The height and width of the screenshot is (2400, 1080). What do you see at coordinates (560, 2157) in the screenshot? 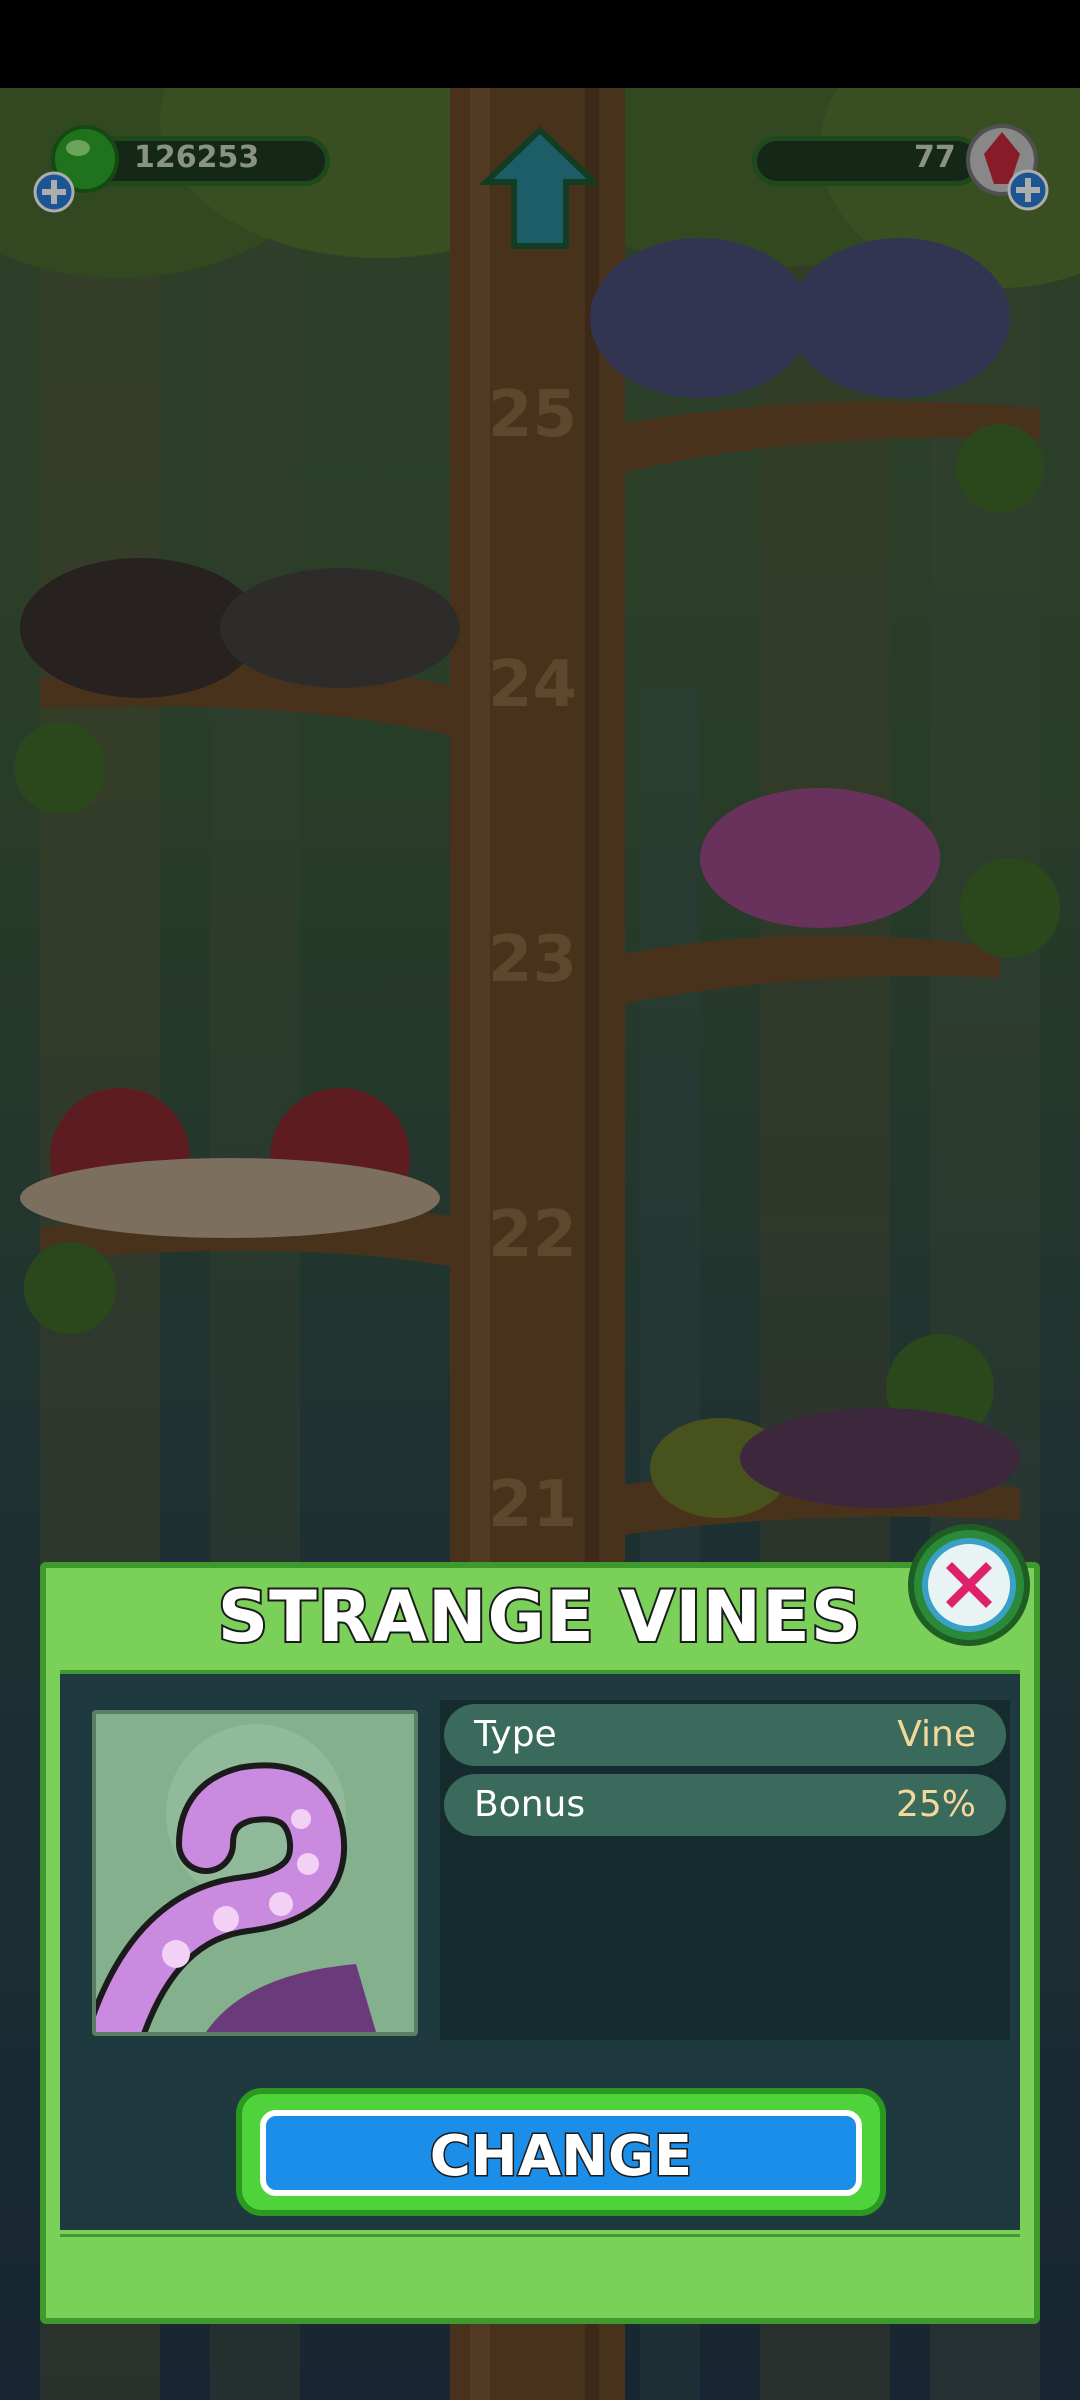
I see `change-button-label: CHANGE` at bounding box center [560, 2157].